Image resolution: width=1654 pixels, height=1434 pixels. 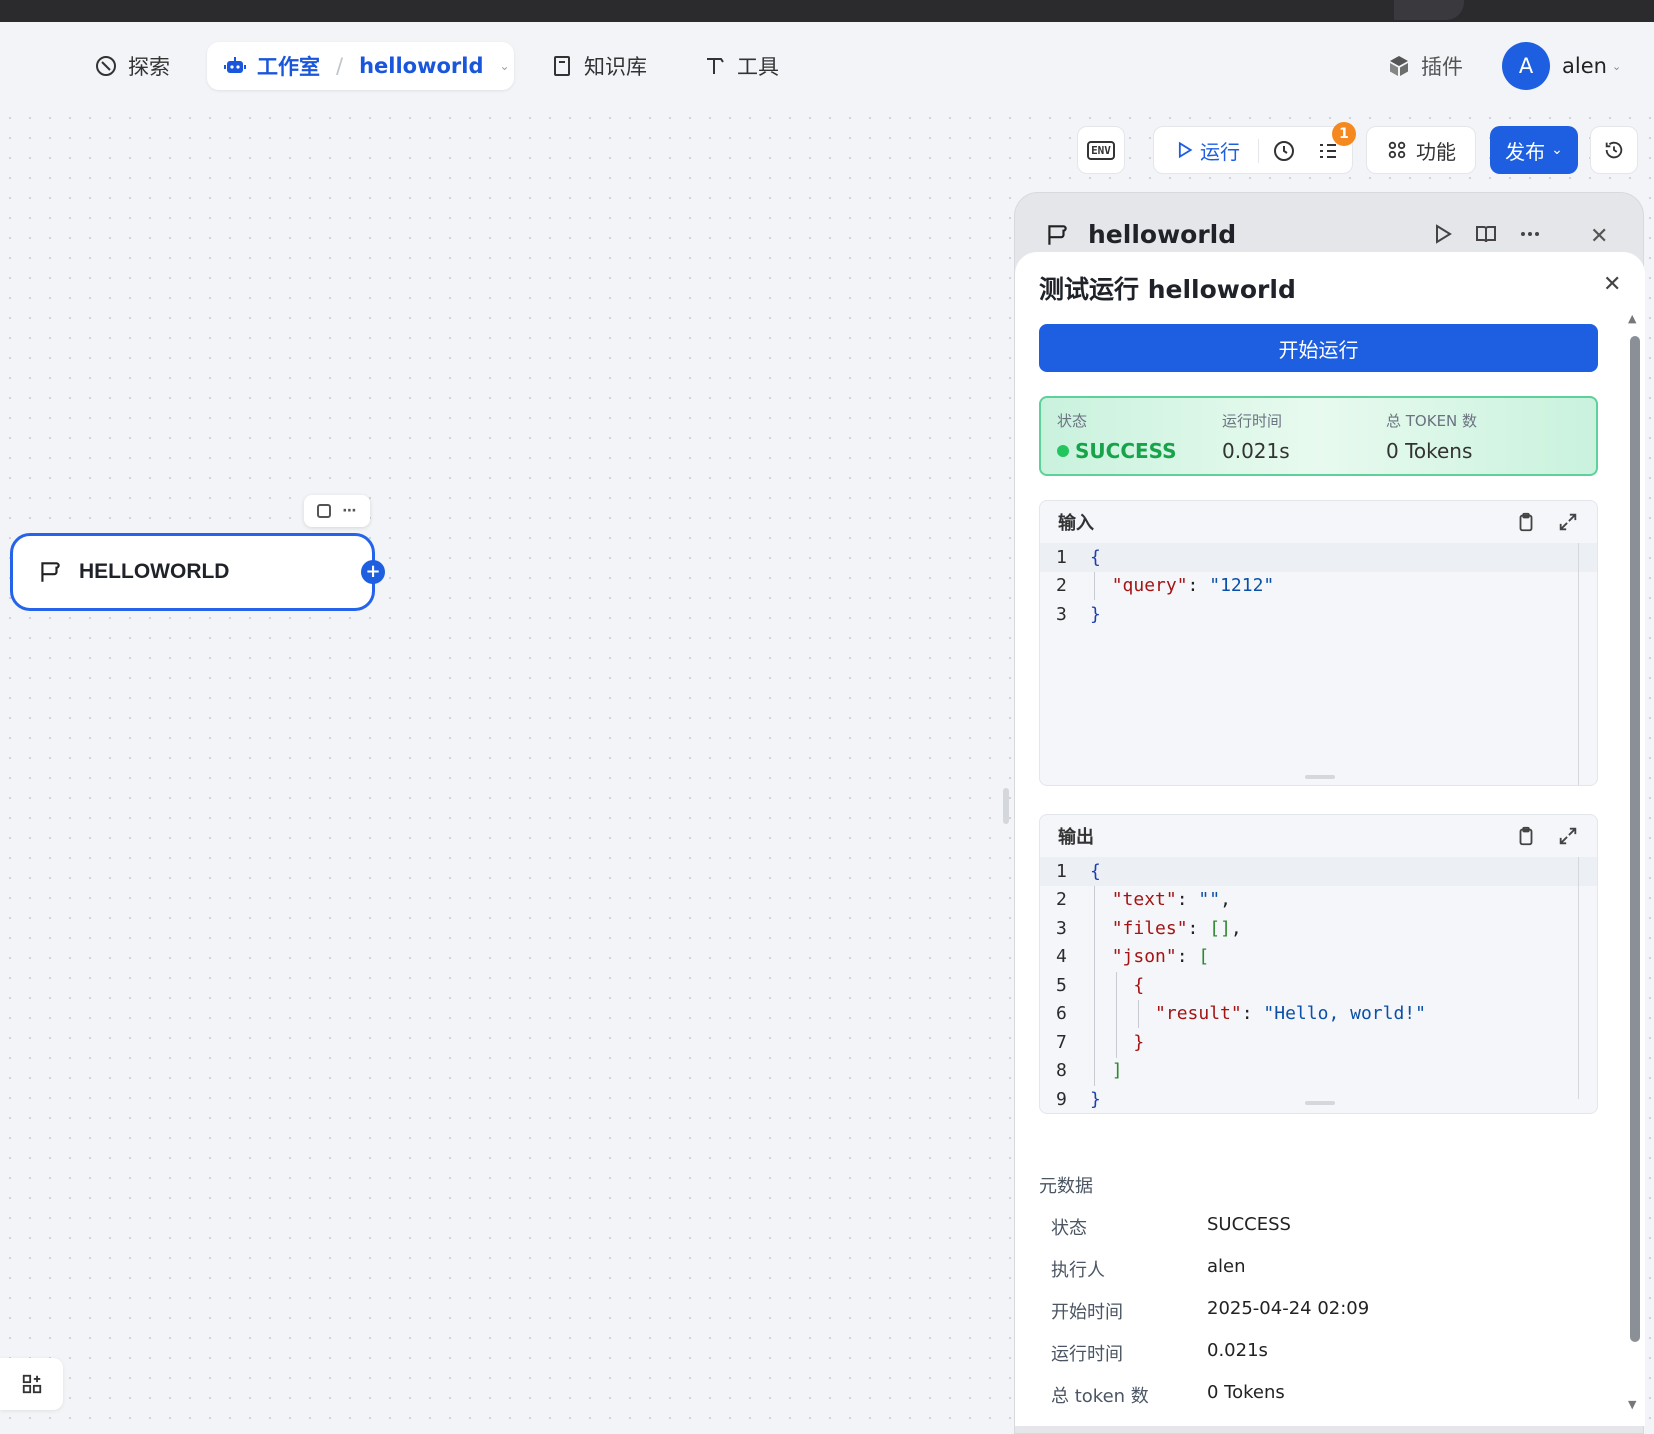 What do you see at coordinates (1530, 234) in the screenshot?
I see `more-icon` at bounding box center [1530, 234].